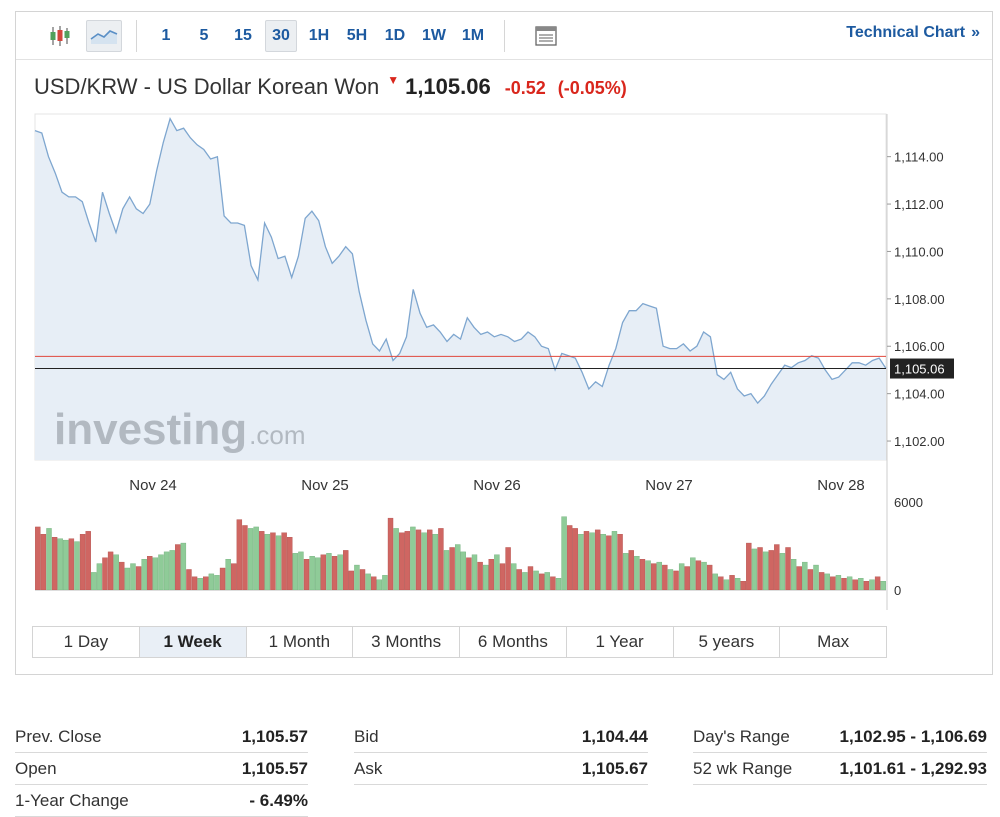 This screenshot has width=1000, height=817. What do you see at coordinates (913, 736) in the screenshot?
I see `stat-value: 1,102.95 - 1,106.69` at bounding box center [913, 736].